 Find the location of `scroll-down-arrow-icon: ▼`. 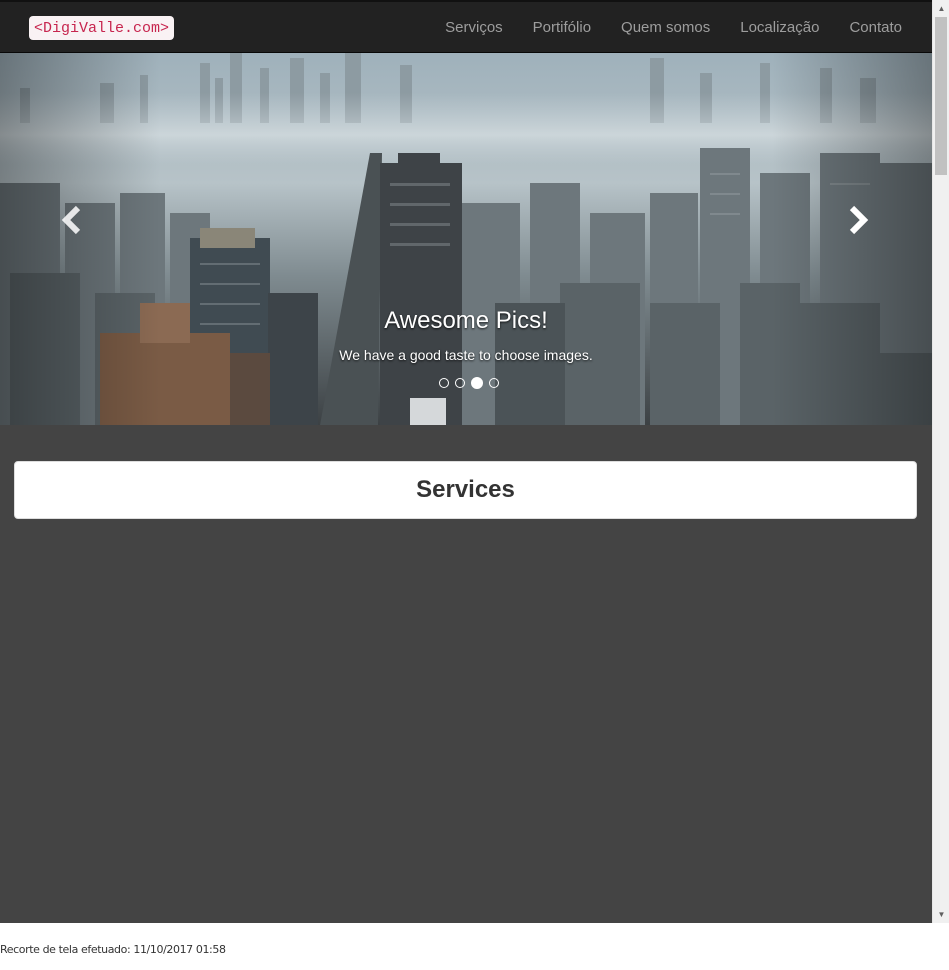

scroll-down-arrow-icon: ▼ is located at coordinates (941, 914).